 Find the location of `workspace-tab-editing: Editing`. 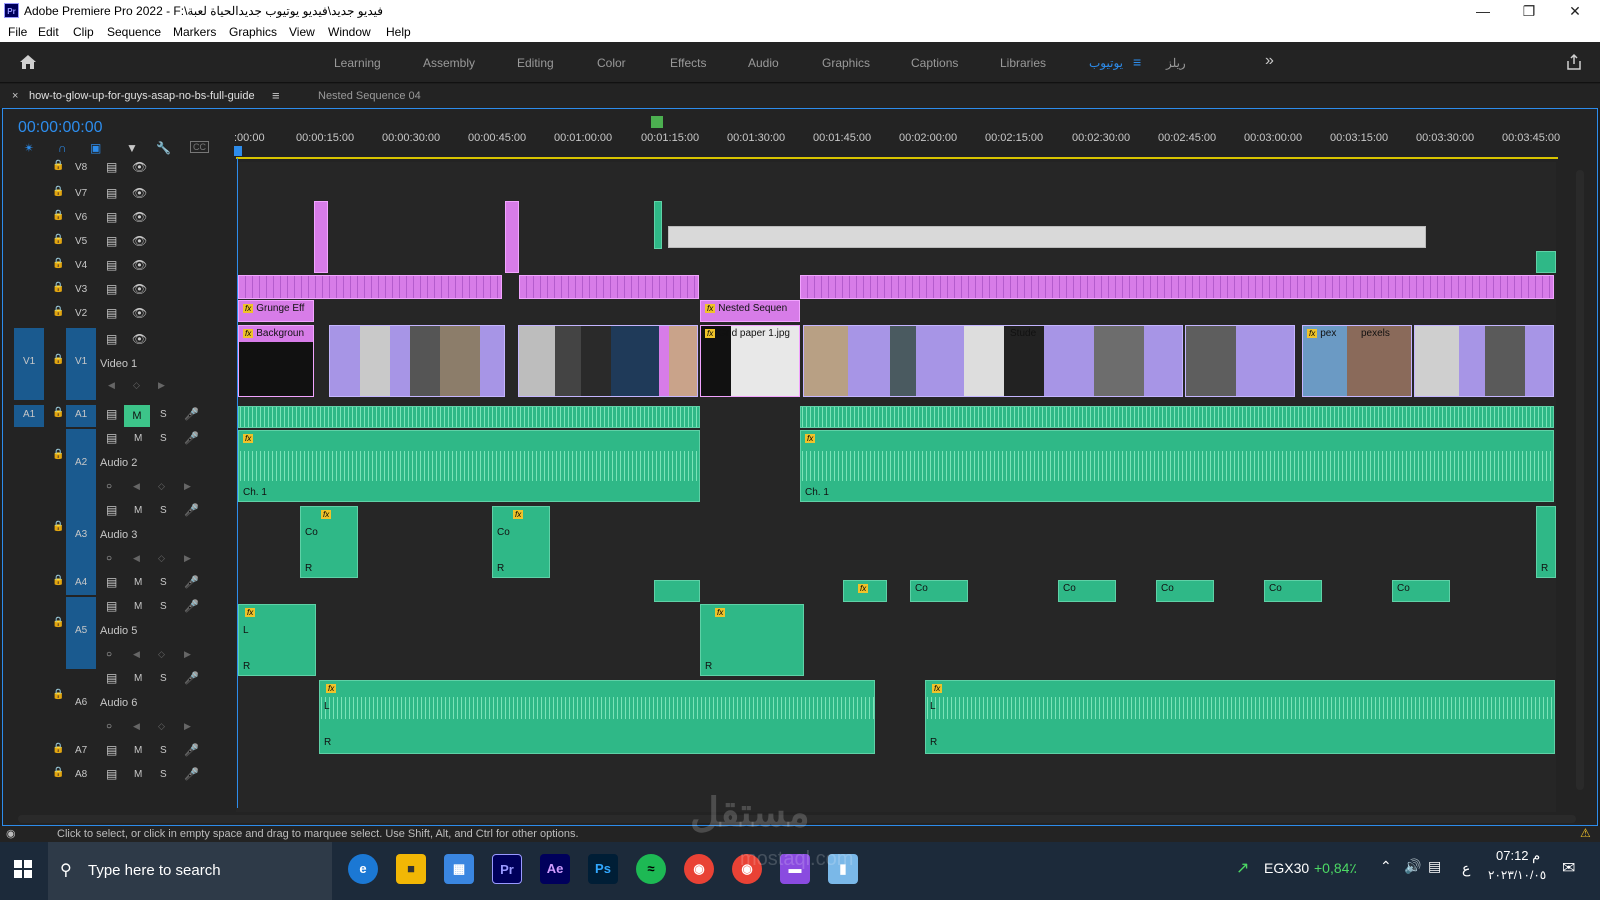

workspace-tab-editing: Editing is located at coordinates (535, 63).